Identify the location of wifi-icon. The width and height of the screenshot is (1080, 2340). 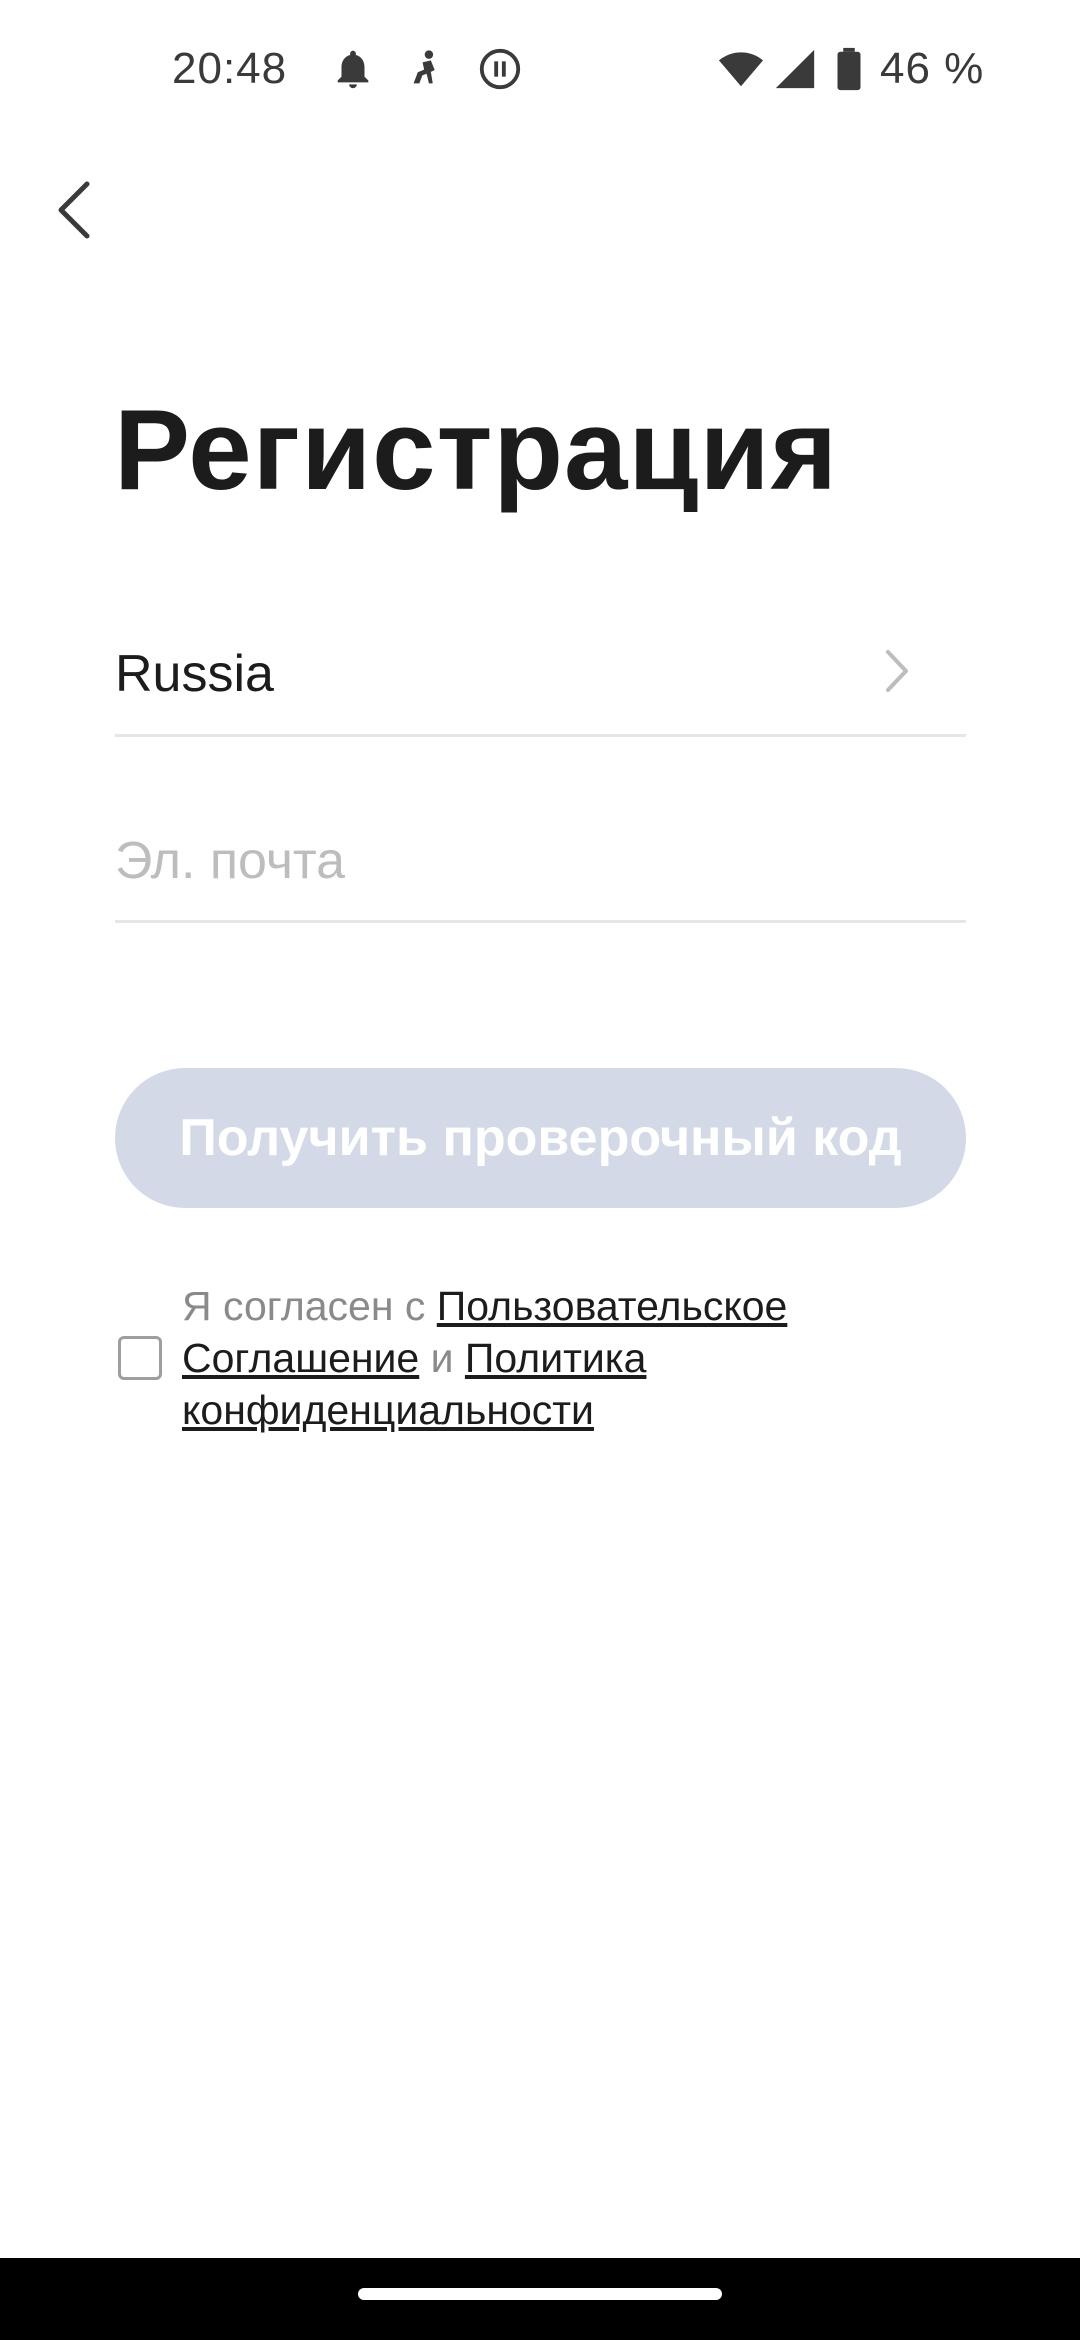
(741, 69).